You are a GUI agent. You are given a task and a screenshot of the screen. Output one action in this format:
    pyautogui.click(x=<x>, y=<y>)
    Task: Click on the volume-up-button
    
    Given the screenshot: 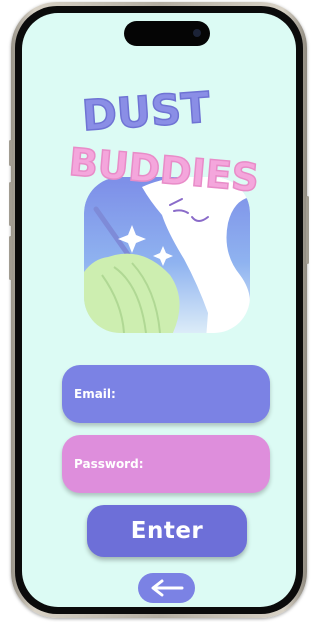 What is the action you would take?
    pyautogui.click(x=10, y=204)
    